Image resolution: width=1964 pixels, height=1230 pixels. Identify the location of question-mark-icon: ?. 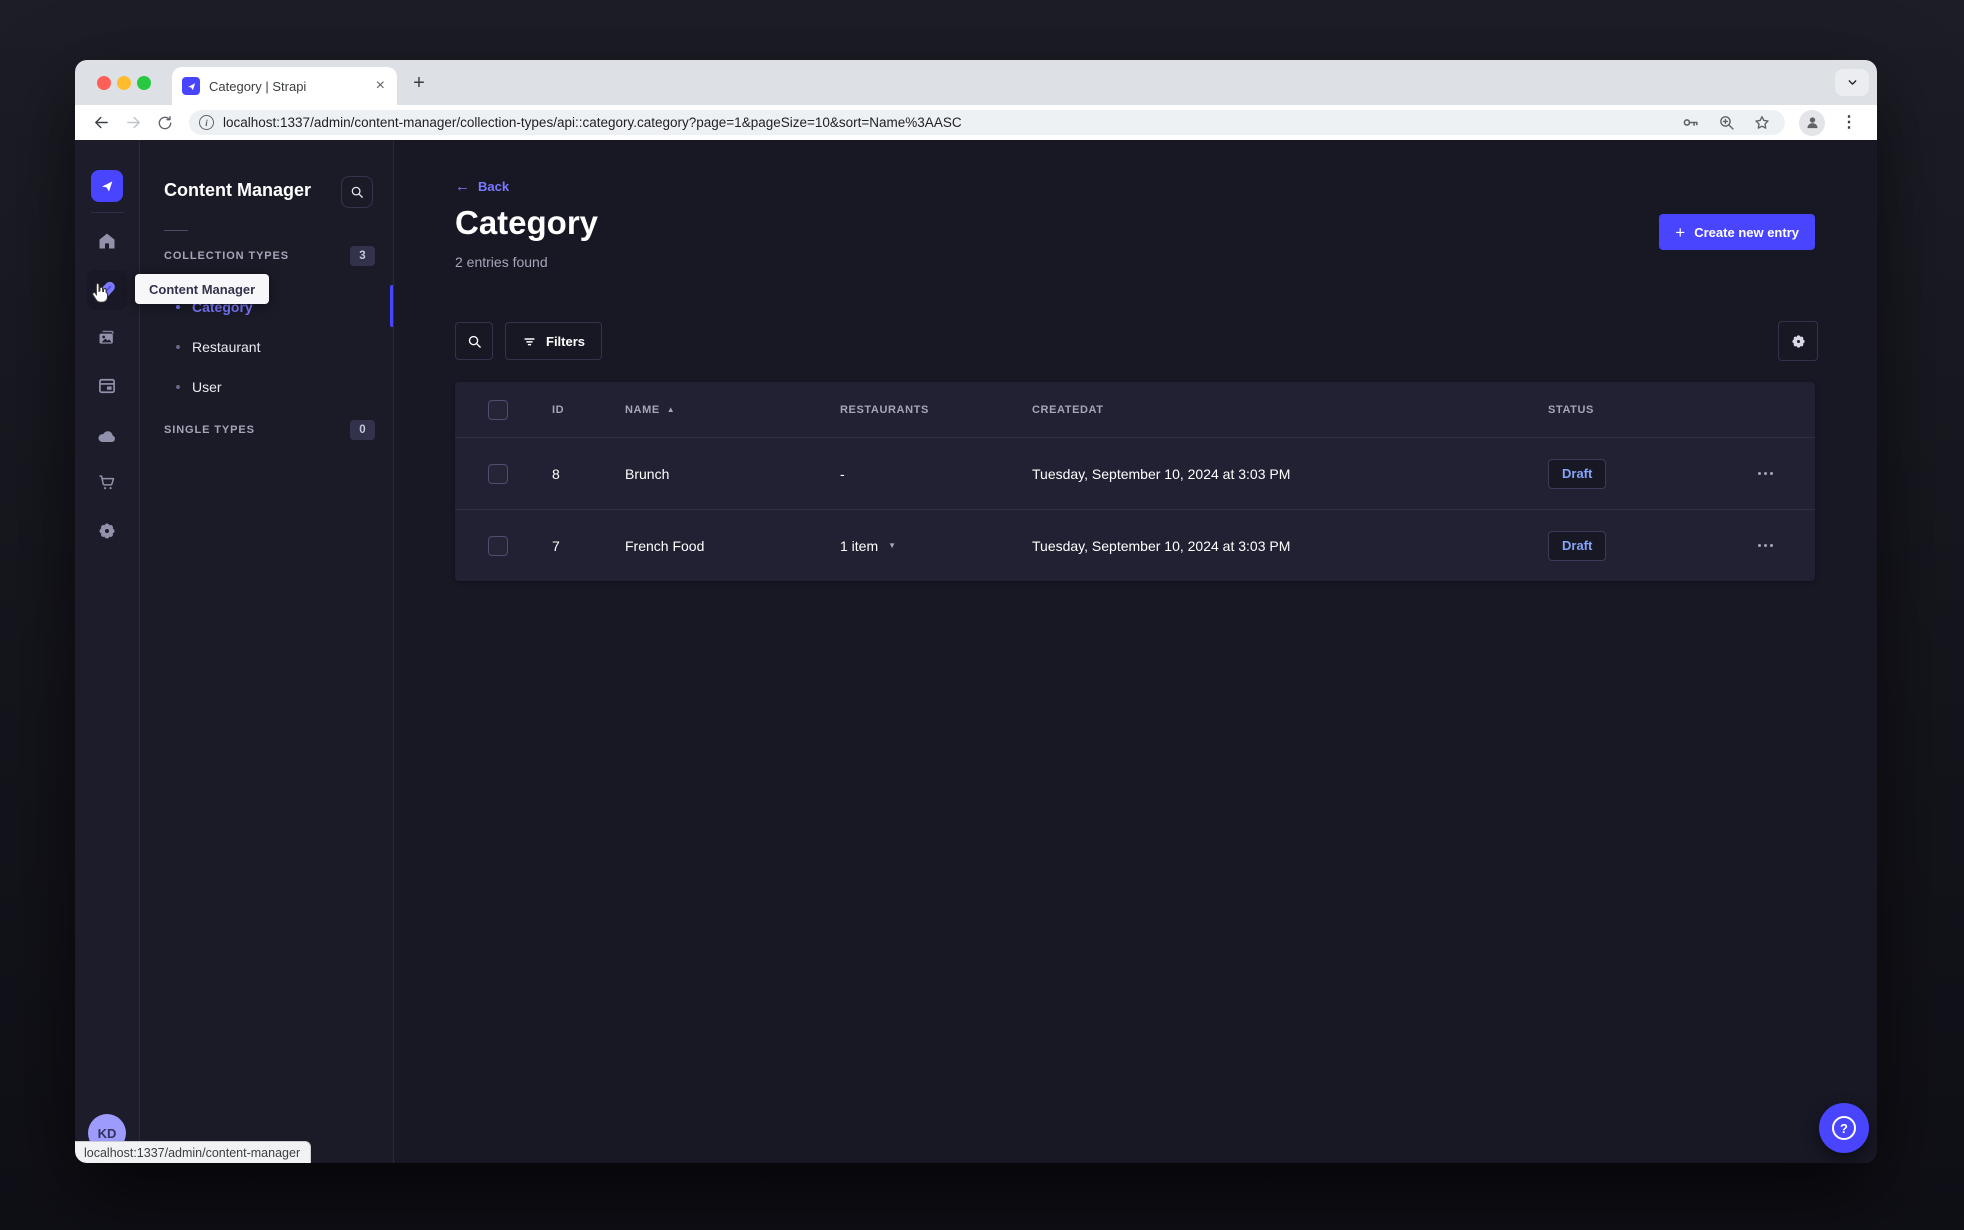
(1844, 1128).